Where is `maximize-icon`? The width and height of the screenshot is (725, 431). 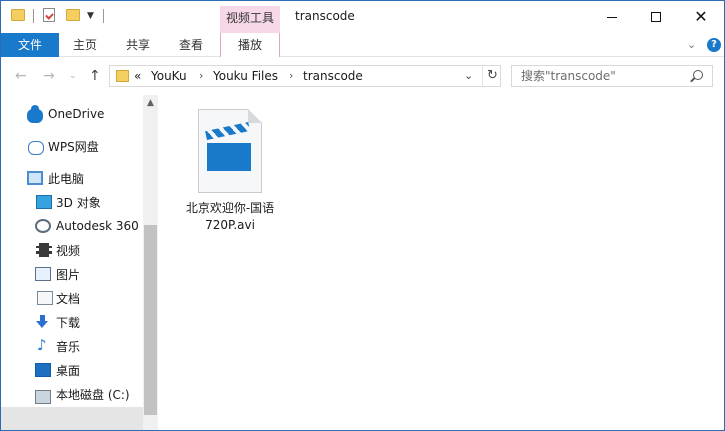 maximize-icon is located at coordinates (656, 17).